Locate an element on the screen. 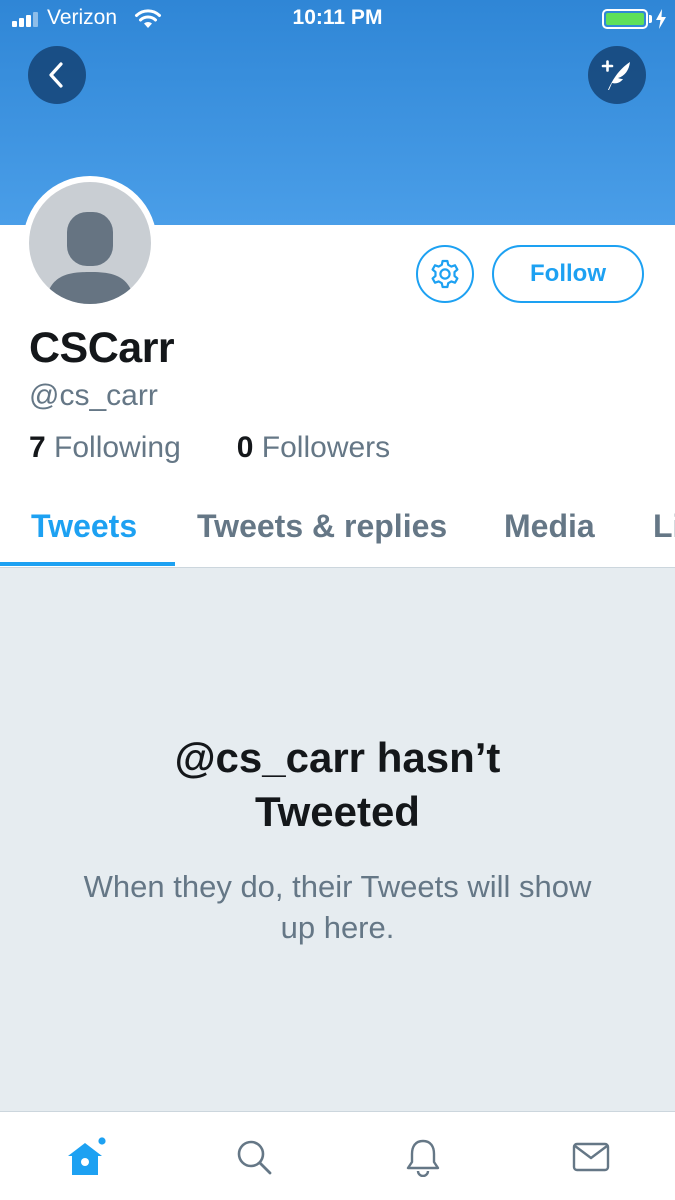 The image size is (675, 1200). followers-count: 0 is located at coordinates (245, 447).